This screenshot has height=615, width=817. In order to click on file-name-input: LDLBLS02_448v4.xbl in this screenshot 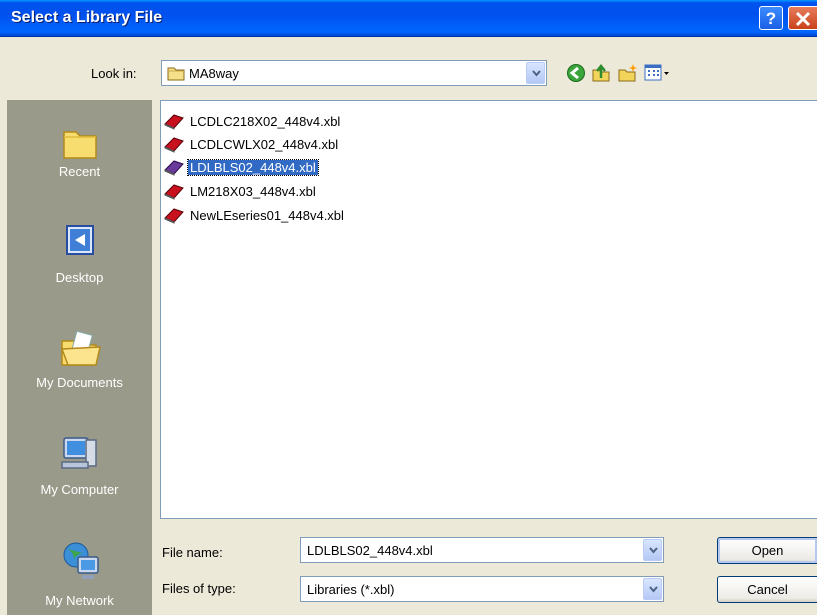, I will do `click(370, 550)`.